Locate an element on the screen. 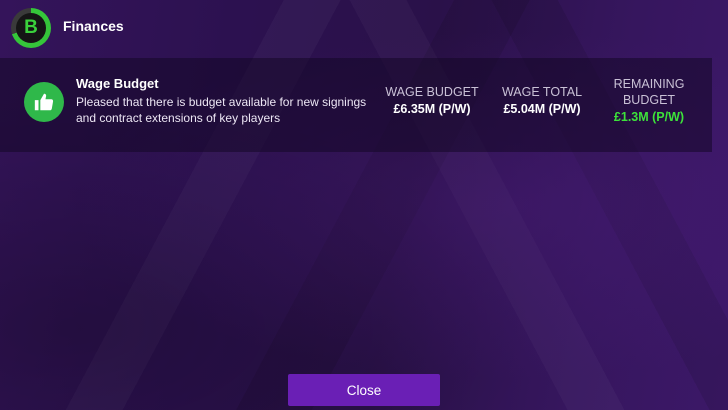 The width and height of the screenshot is (728, 410). grade-badge: B is located at coordinates (31, 28).